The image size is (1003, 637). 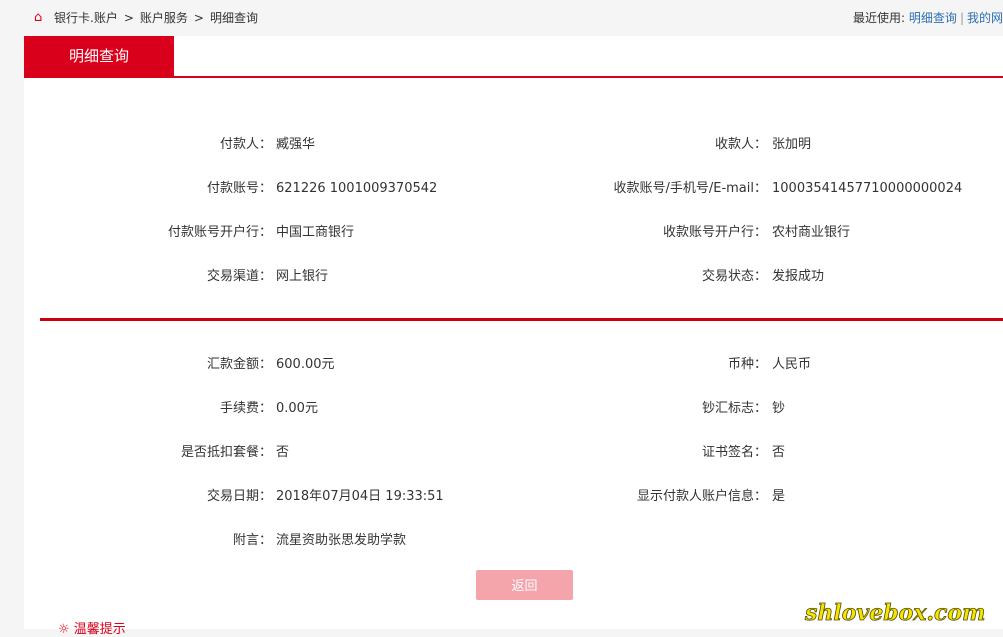 What do you see at coordinates (41, 17) in the screenshot?
I see `home-icon: ⌂` at bounding box center [41, 17].